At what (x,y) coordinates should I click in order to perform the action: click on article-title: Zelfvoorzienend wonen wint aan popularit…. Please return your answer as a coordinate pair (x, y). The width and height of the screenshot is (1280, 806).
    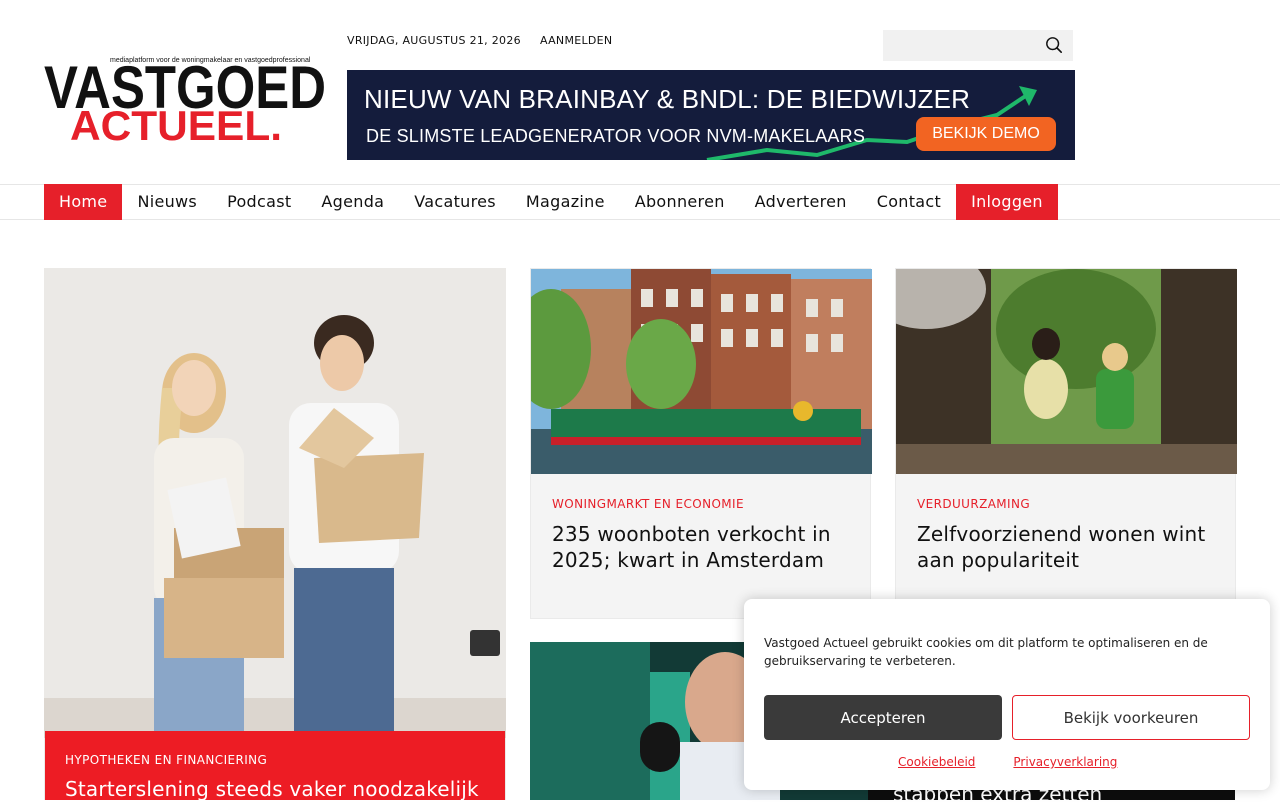
    Looking at the image, I should click on (1067, 547).